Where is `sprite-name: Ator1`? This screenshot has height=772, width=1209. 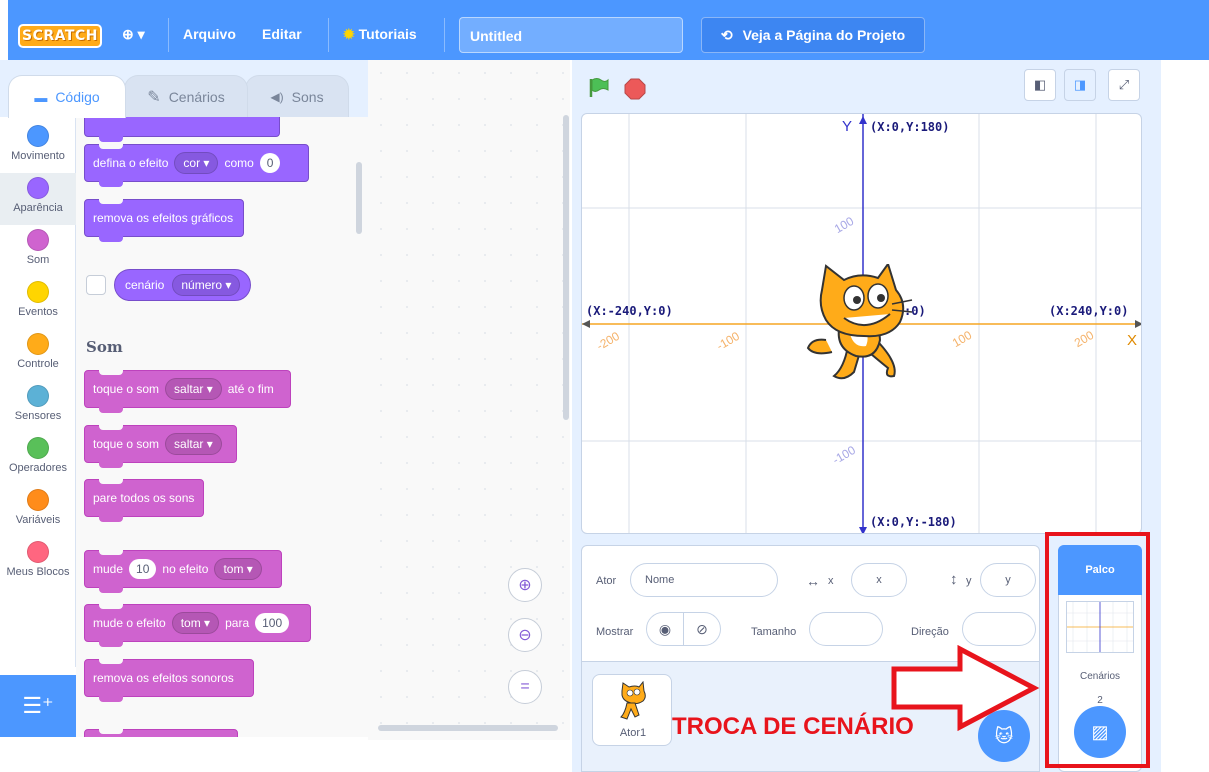
sprite-name: Ator1 is located at coordinates (633, 733).